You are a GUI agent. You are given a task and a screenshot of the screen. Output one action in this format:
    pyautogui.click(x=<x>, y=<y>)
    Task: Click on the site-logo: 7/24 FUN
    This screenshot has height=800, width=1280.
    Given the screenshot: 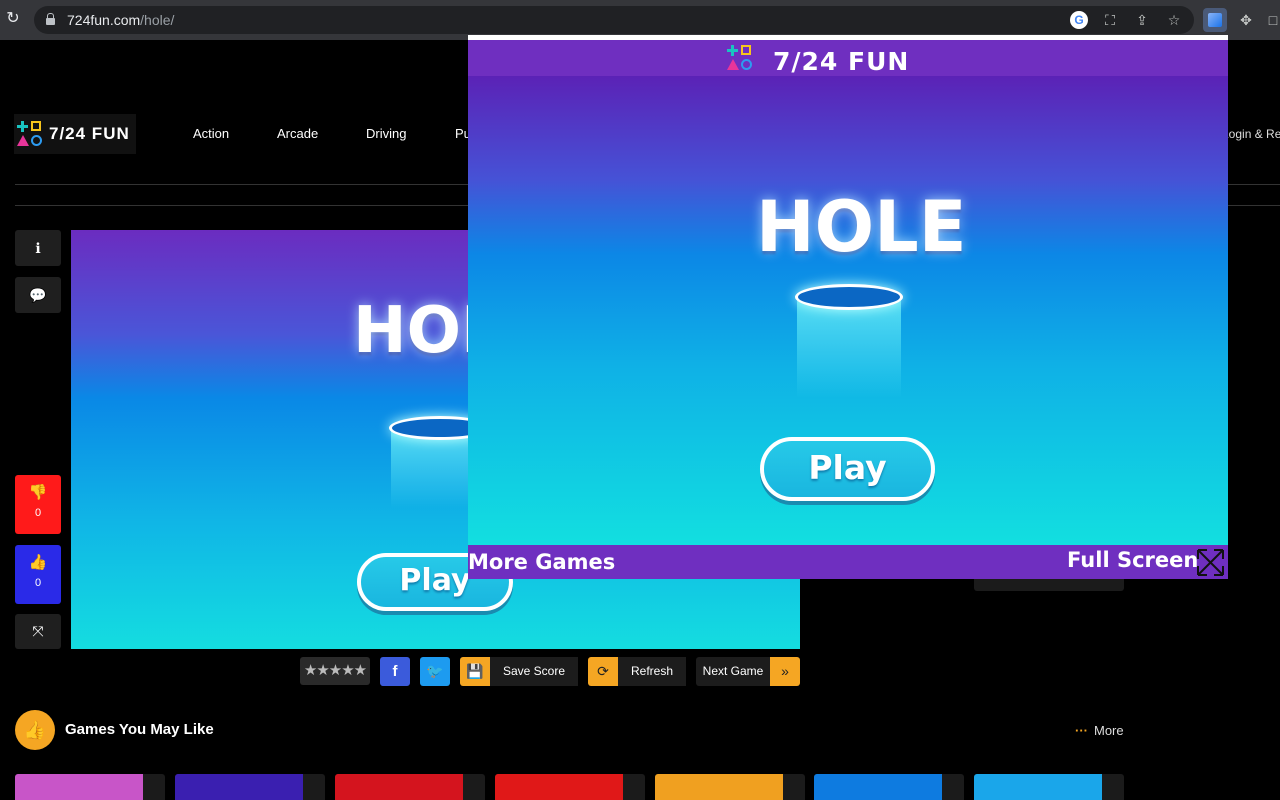 What is the action you would take?
    pyautogui.click(x=75, y=134)
    